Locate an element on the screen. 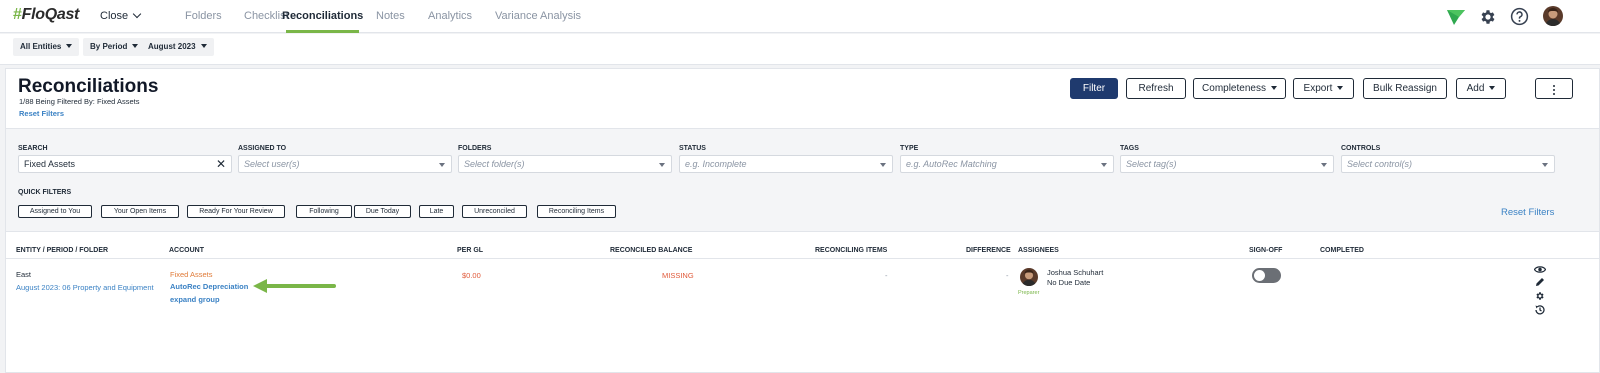 This screenshot has width=1600, height=373. quick-filter-due-today: Due Today is located at coordinates (382, 211).